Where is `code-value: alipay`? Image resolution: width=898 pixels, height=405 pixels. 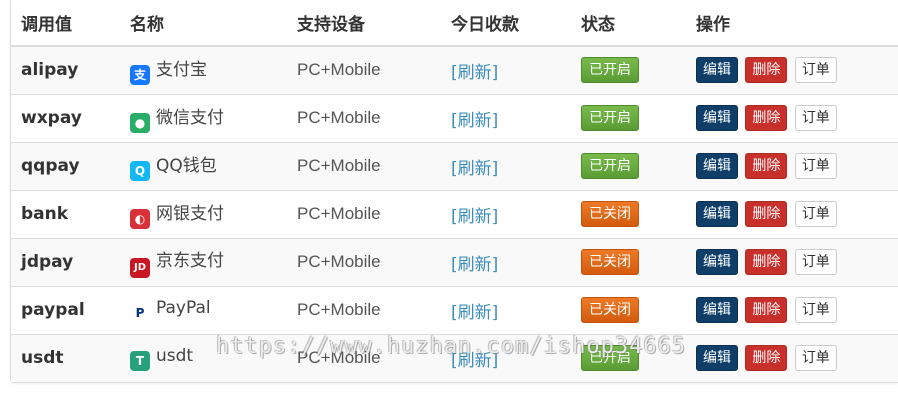 code-value: alipay is located at coordinates (50, 70).